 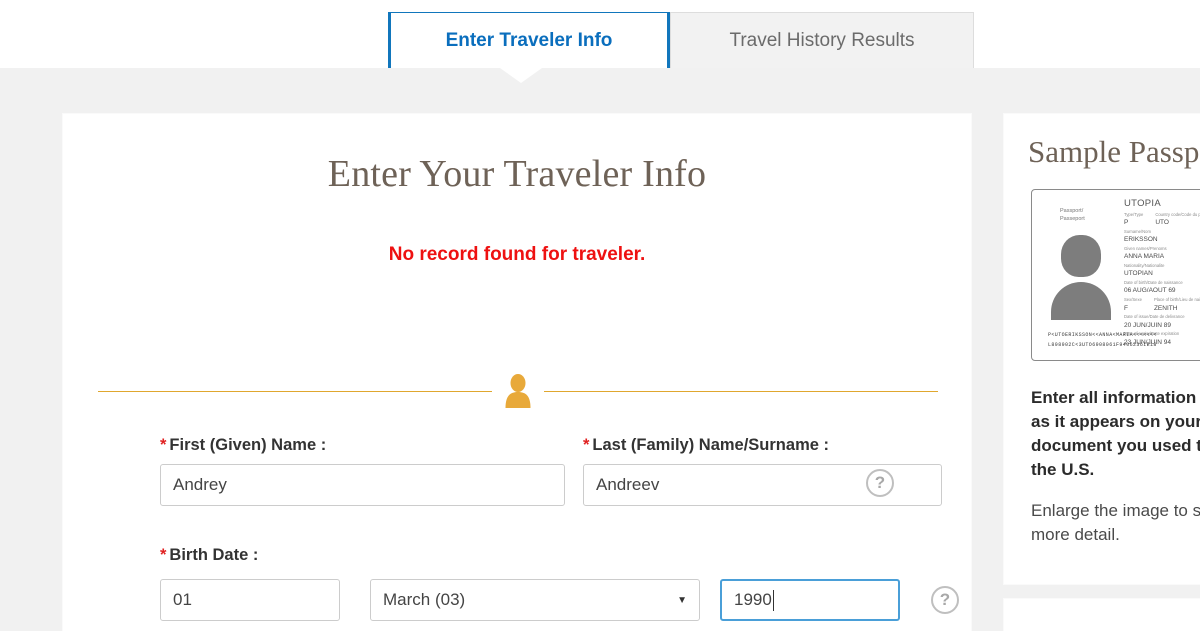 What do you see at coordinates (1162, 223) in the screenshot?
I see `passport-value-country-code: UTO` at bounding box center [1162, 223].